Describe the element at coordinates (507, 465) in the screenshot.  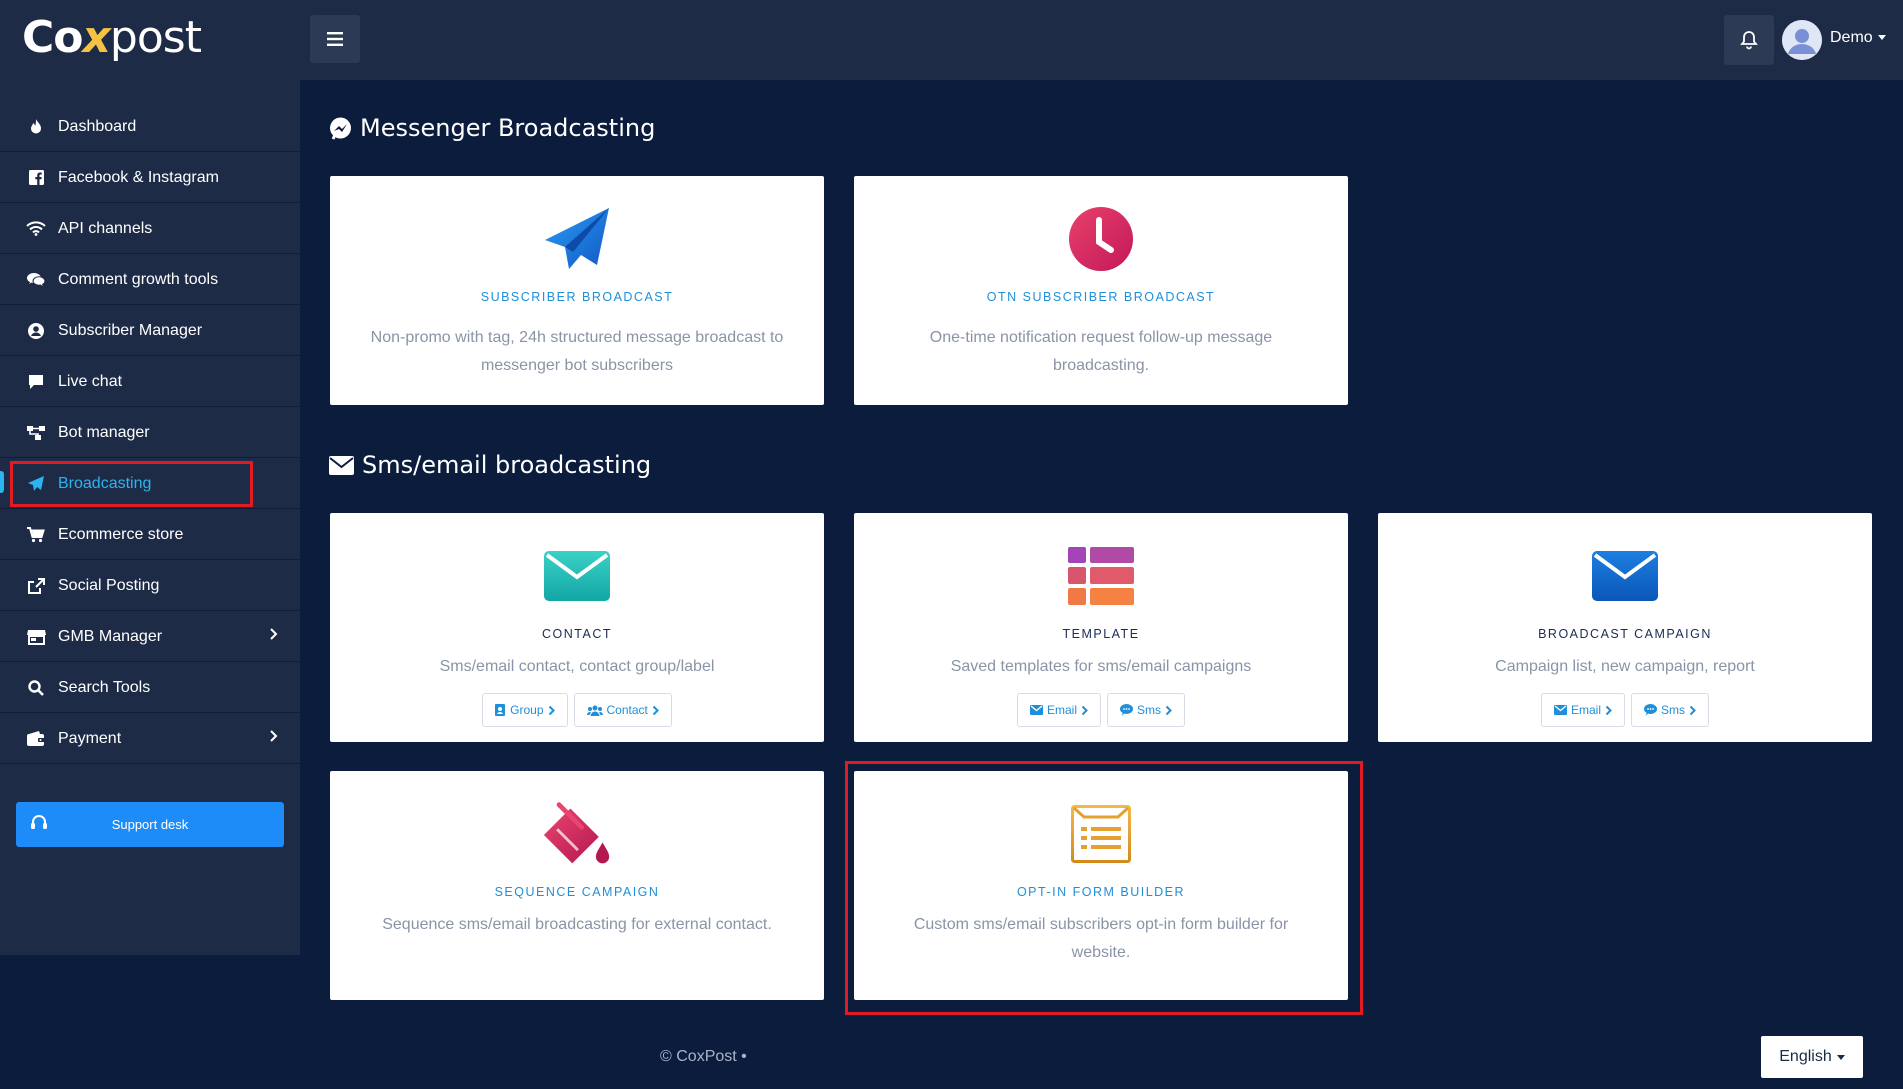
I see `section-title-text: Sms/email broadcasting` at that location.